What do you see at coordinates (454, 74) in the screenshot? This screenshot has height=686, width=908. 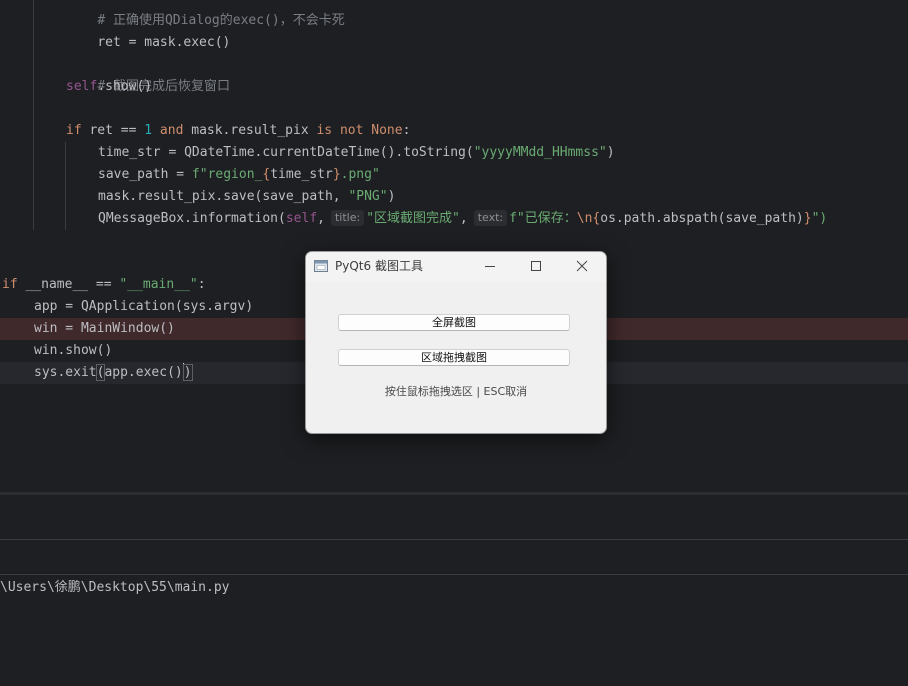 I see `code-line: # 截图完成后恢复窗口` at bounding box center [454, 74].